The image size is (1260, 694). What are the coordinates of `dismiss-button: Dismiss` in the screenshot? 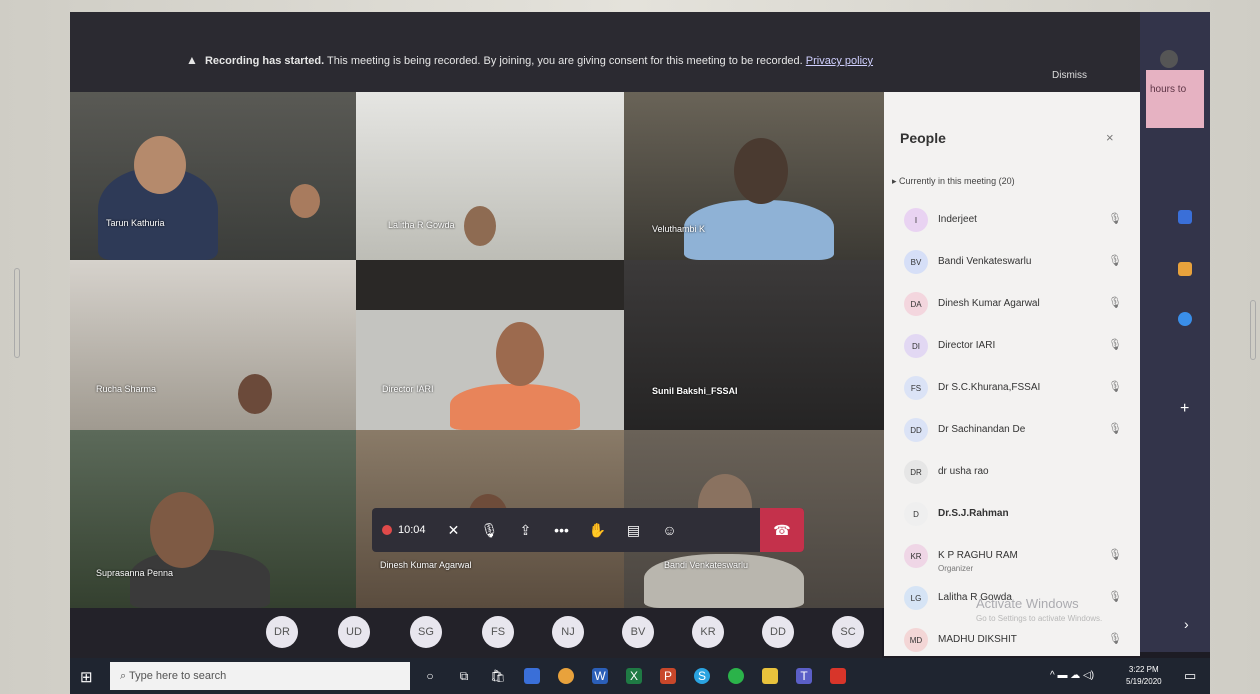 It's located at (1069, 75).